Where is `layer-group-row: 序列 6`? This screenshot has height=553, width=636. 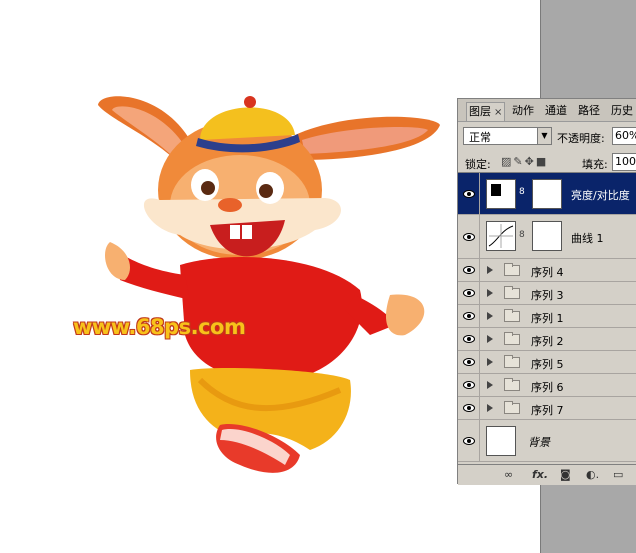
layer-group-row: 序列 6 is located at coordinates (547, 385).